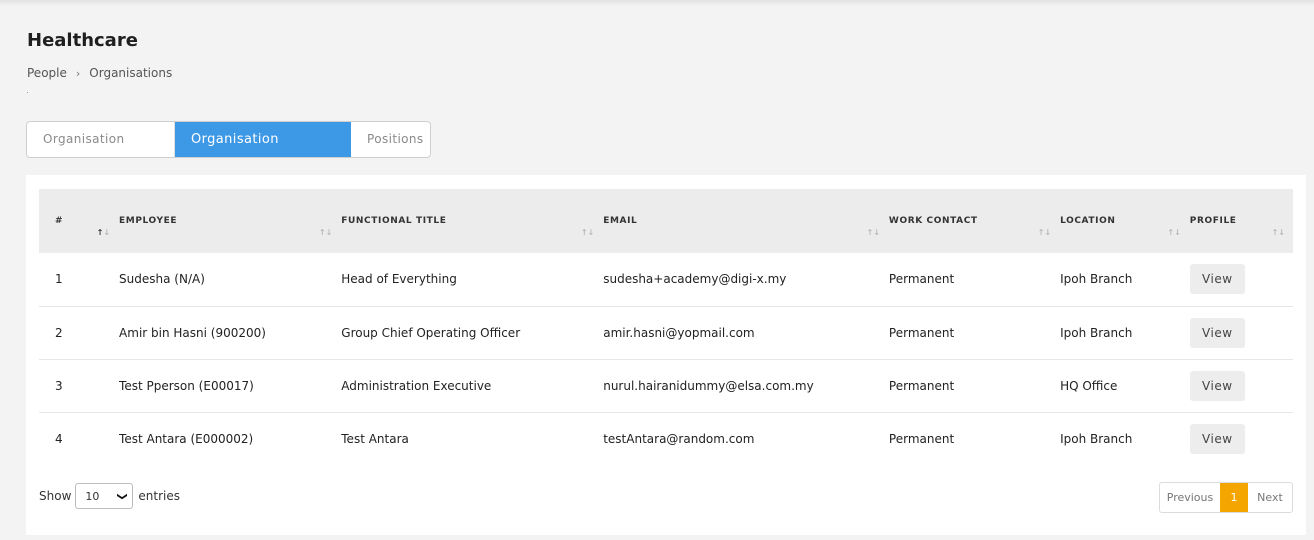 The height and width of the screenshot is (540, 1314). I want to click on entries-label: entries, so click(159, 496).